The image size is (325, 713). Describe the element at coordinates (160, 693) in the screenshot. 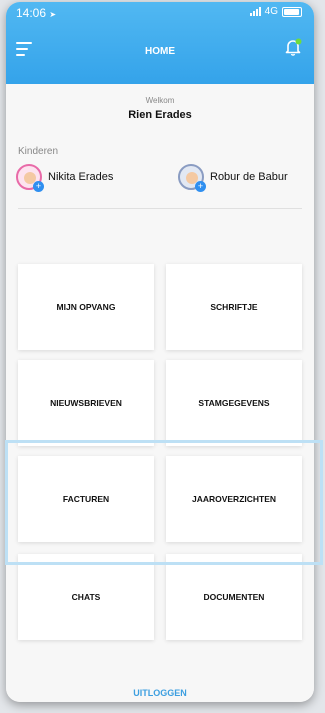

I see `logout-button: UITLOGGEN` at that location.